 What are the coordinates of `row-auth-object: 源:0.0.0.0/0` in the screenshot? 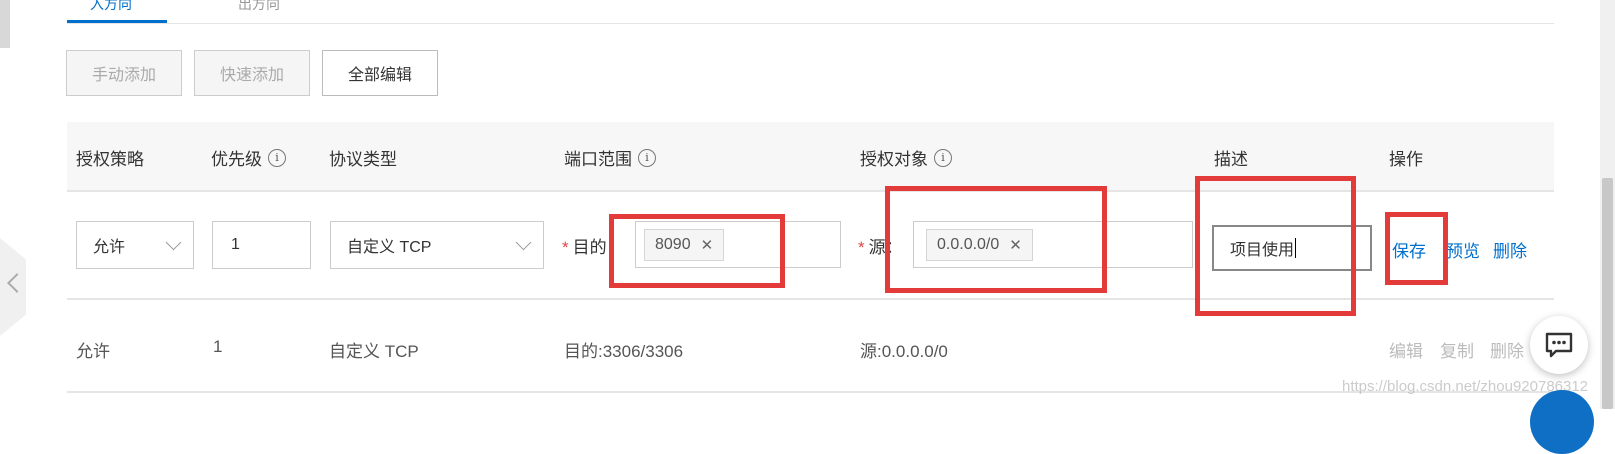 It's located at (904, 351).